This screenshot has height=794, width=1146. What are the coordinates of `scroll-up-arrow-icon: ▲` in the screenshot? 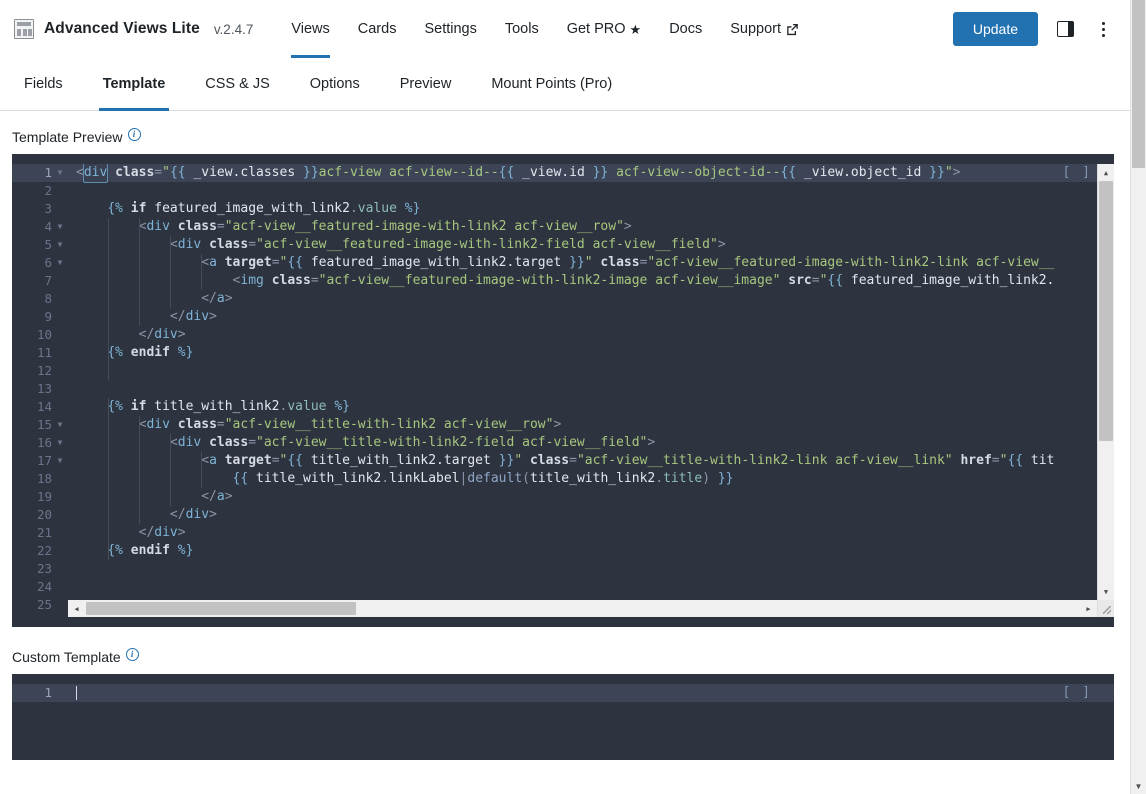 It's located at (1106, 172).